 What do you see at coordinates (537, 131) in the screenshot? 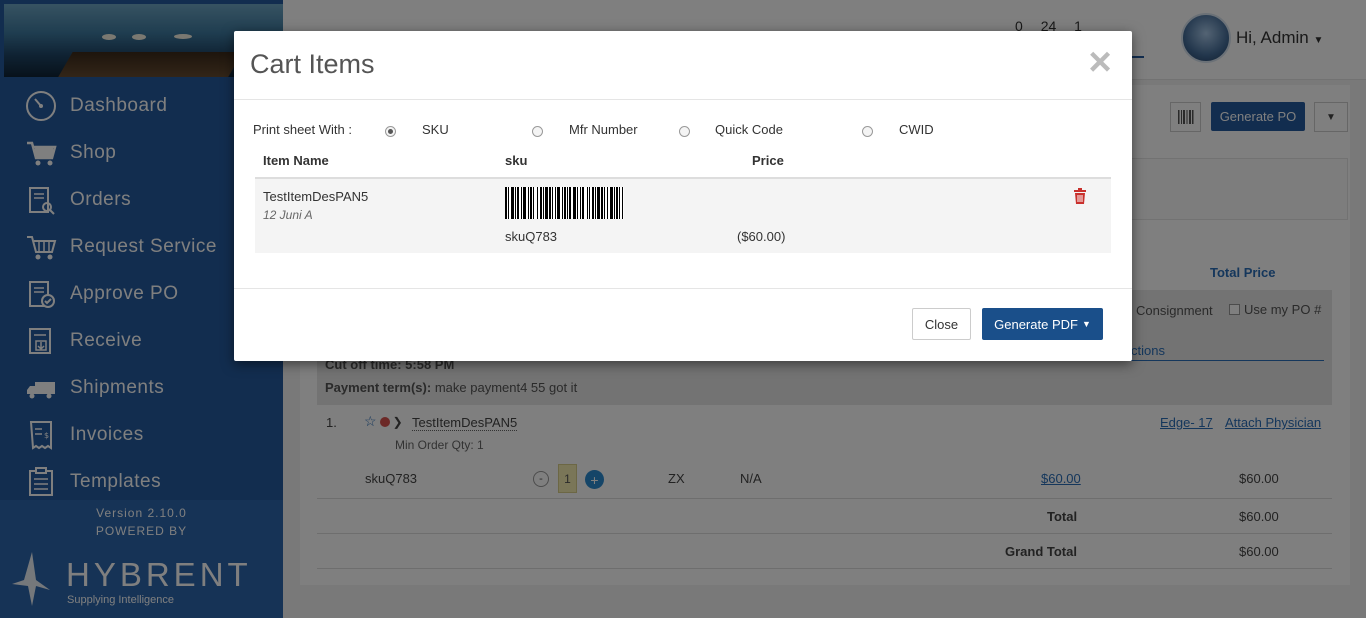
I see `radio-mfr-number` at bounding box center [537, 131].